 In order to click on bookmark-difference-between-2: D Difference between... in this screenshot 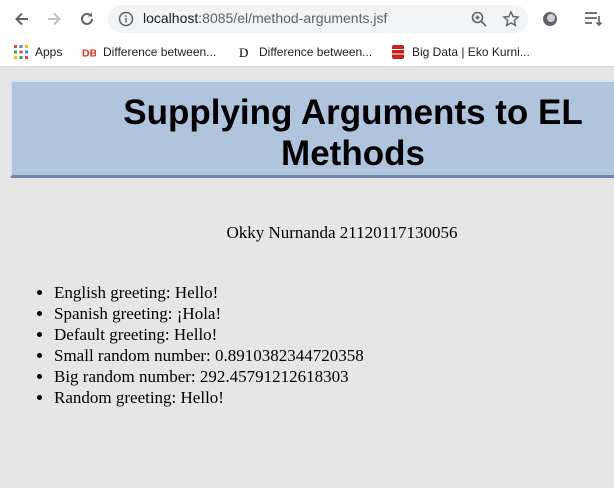, I will do `click(305, 52)`.